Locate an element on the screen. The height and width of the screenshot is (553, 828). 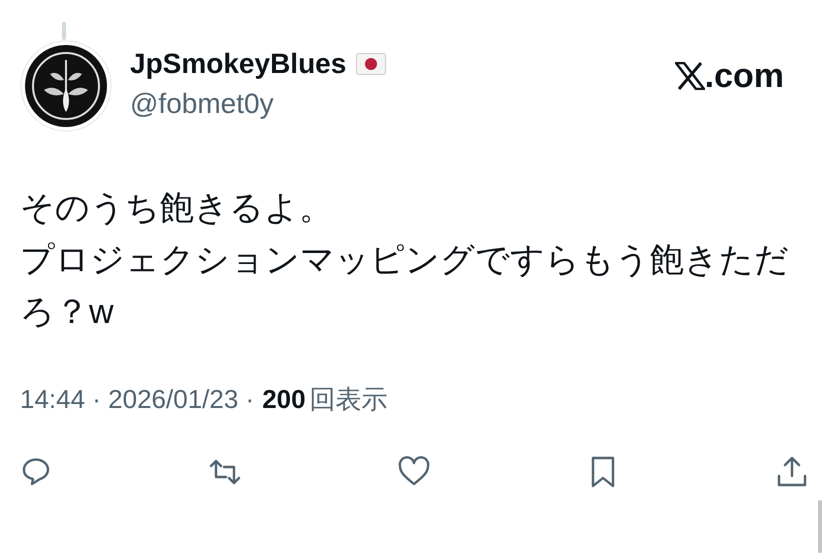
views-label: 回表示 is located at coordinates (349, 399).